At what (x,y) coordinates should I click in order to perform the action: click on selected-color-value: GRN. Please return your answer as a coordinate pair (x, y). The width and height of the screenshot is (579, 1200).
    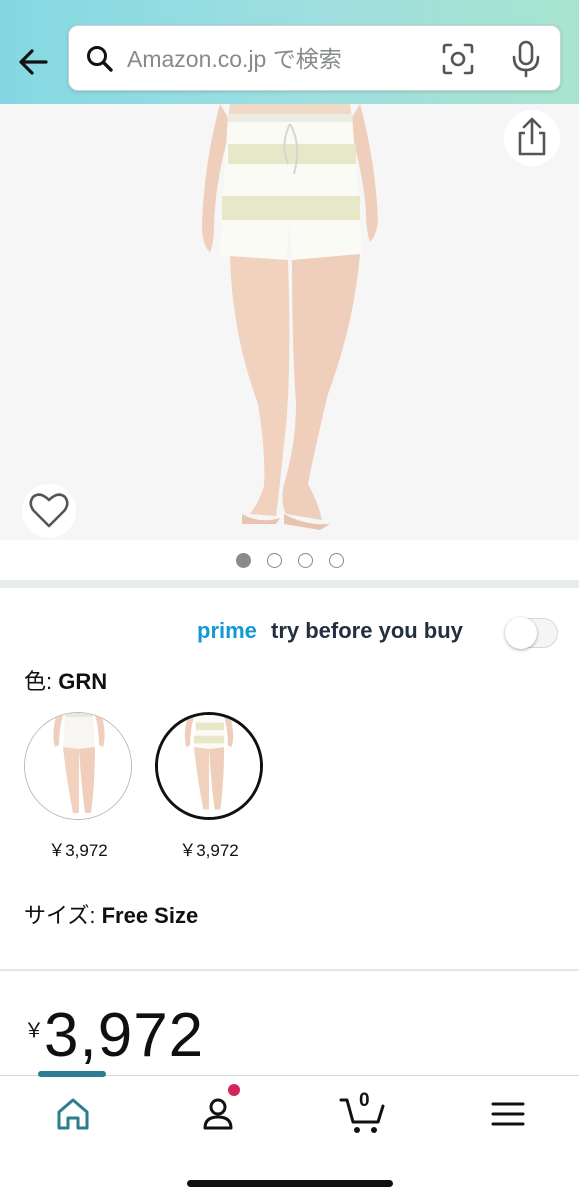
    Looking at the image, I should click on (83, 681).